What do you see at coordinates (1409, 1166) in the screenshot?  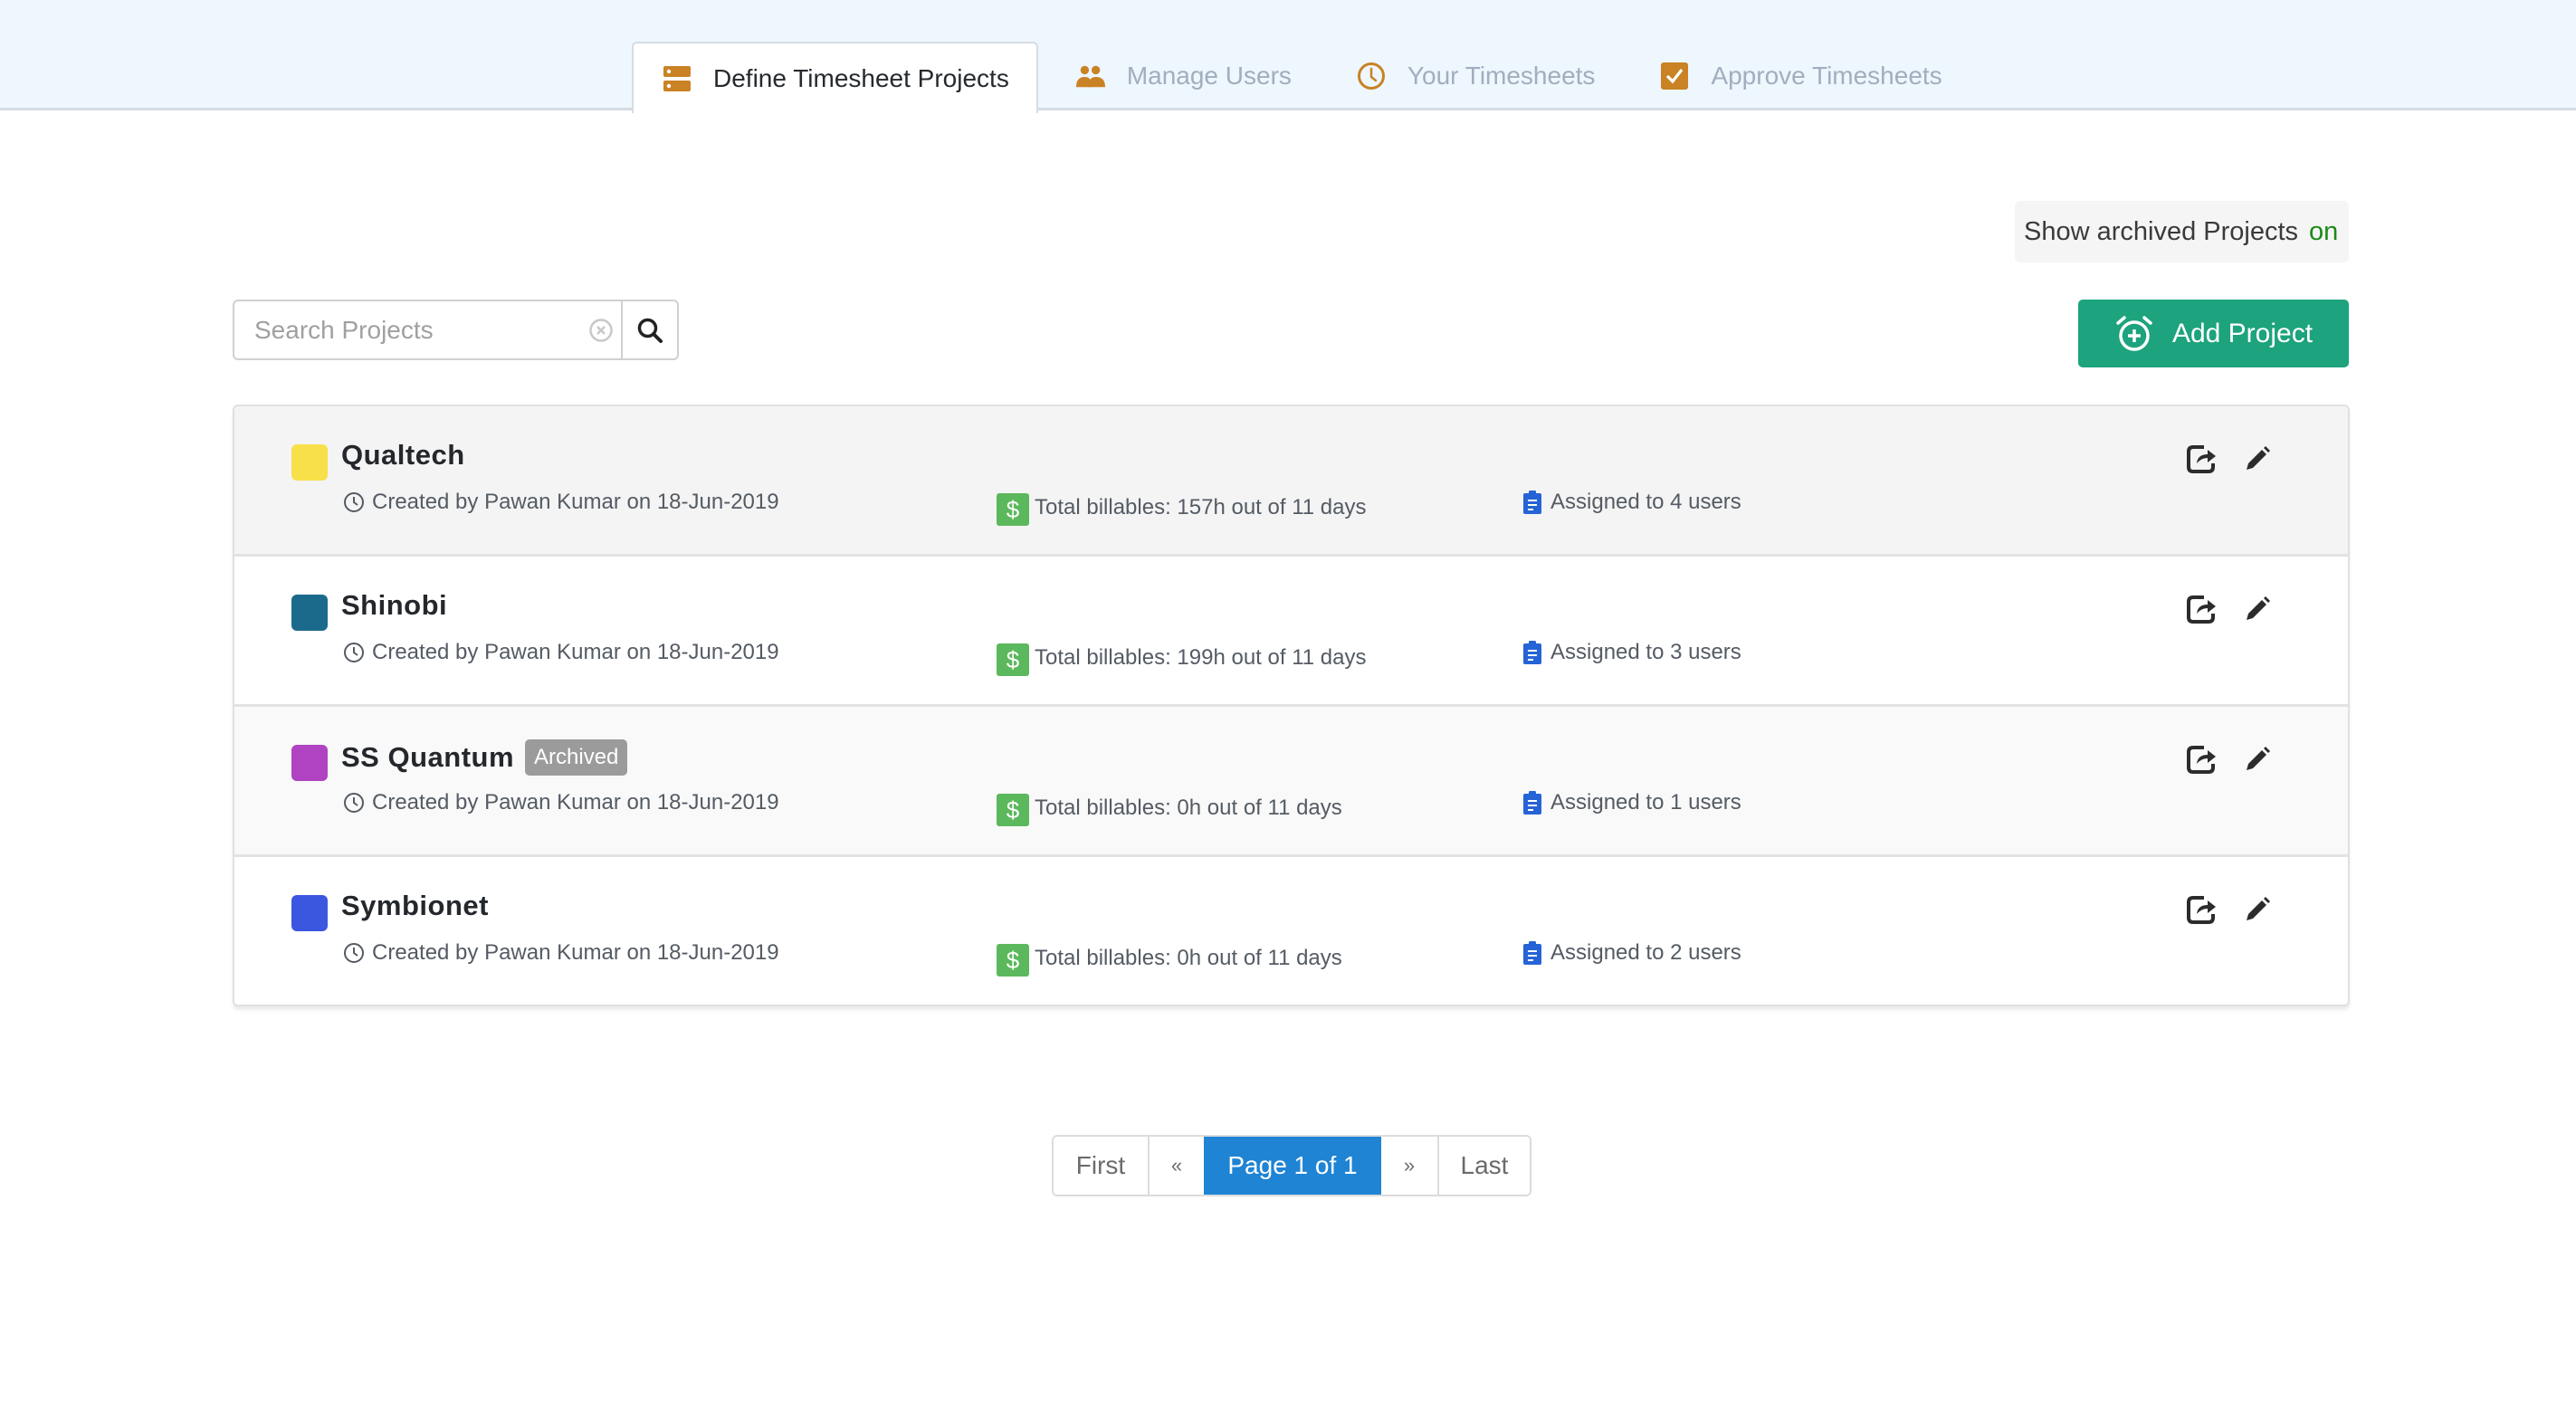 I see `next-page-button: »` at bounding box center [1409, 1166].